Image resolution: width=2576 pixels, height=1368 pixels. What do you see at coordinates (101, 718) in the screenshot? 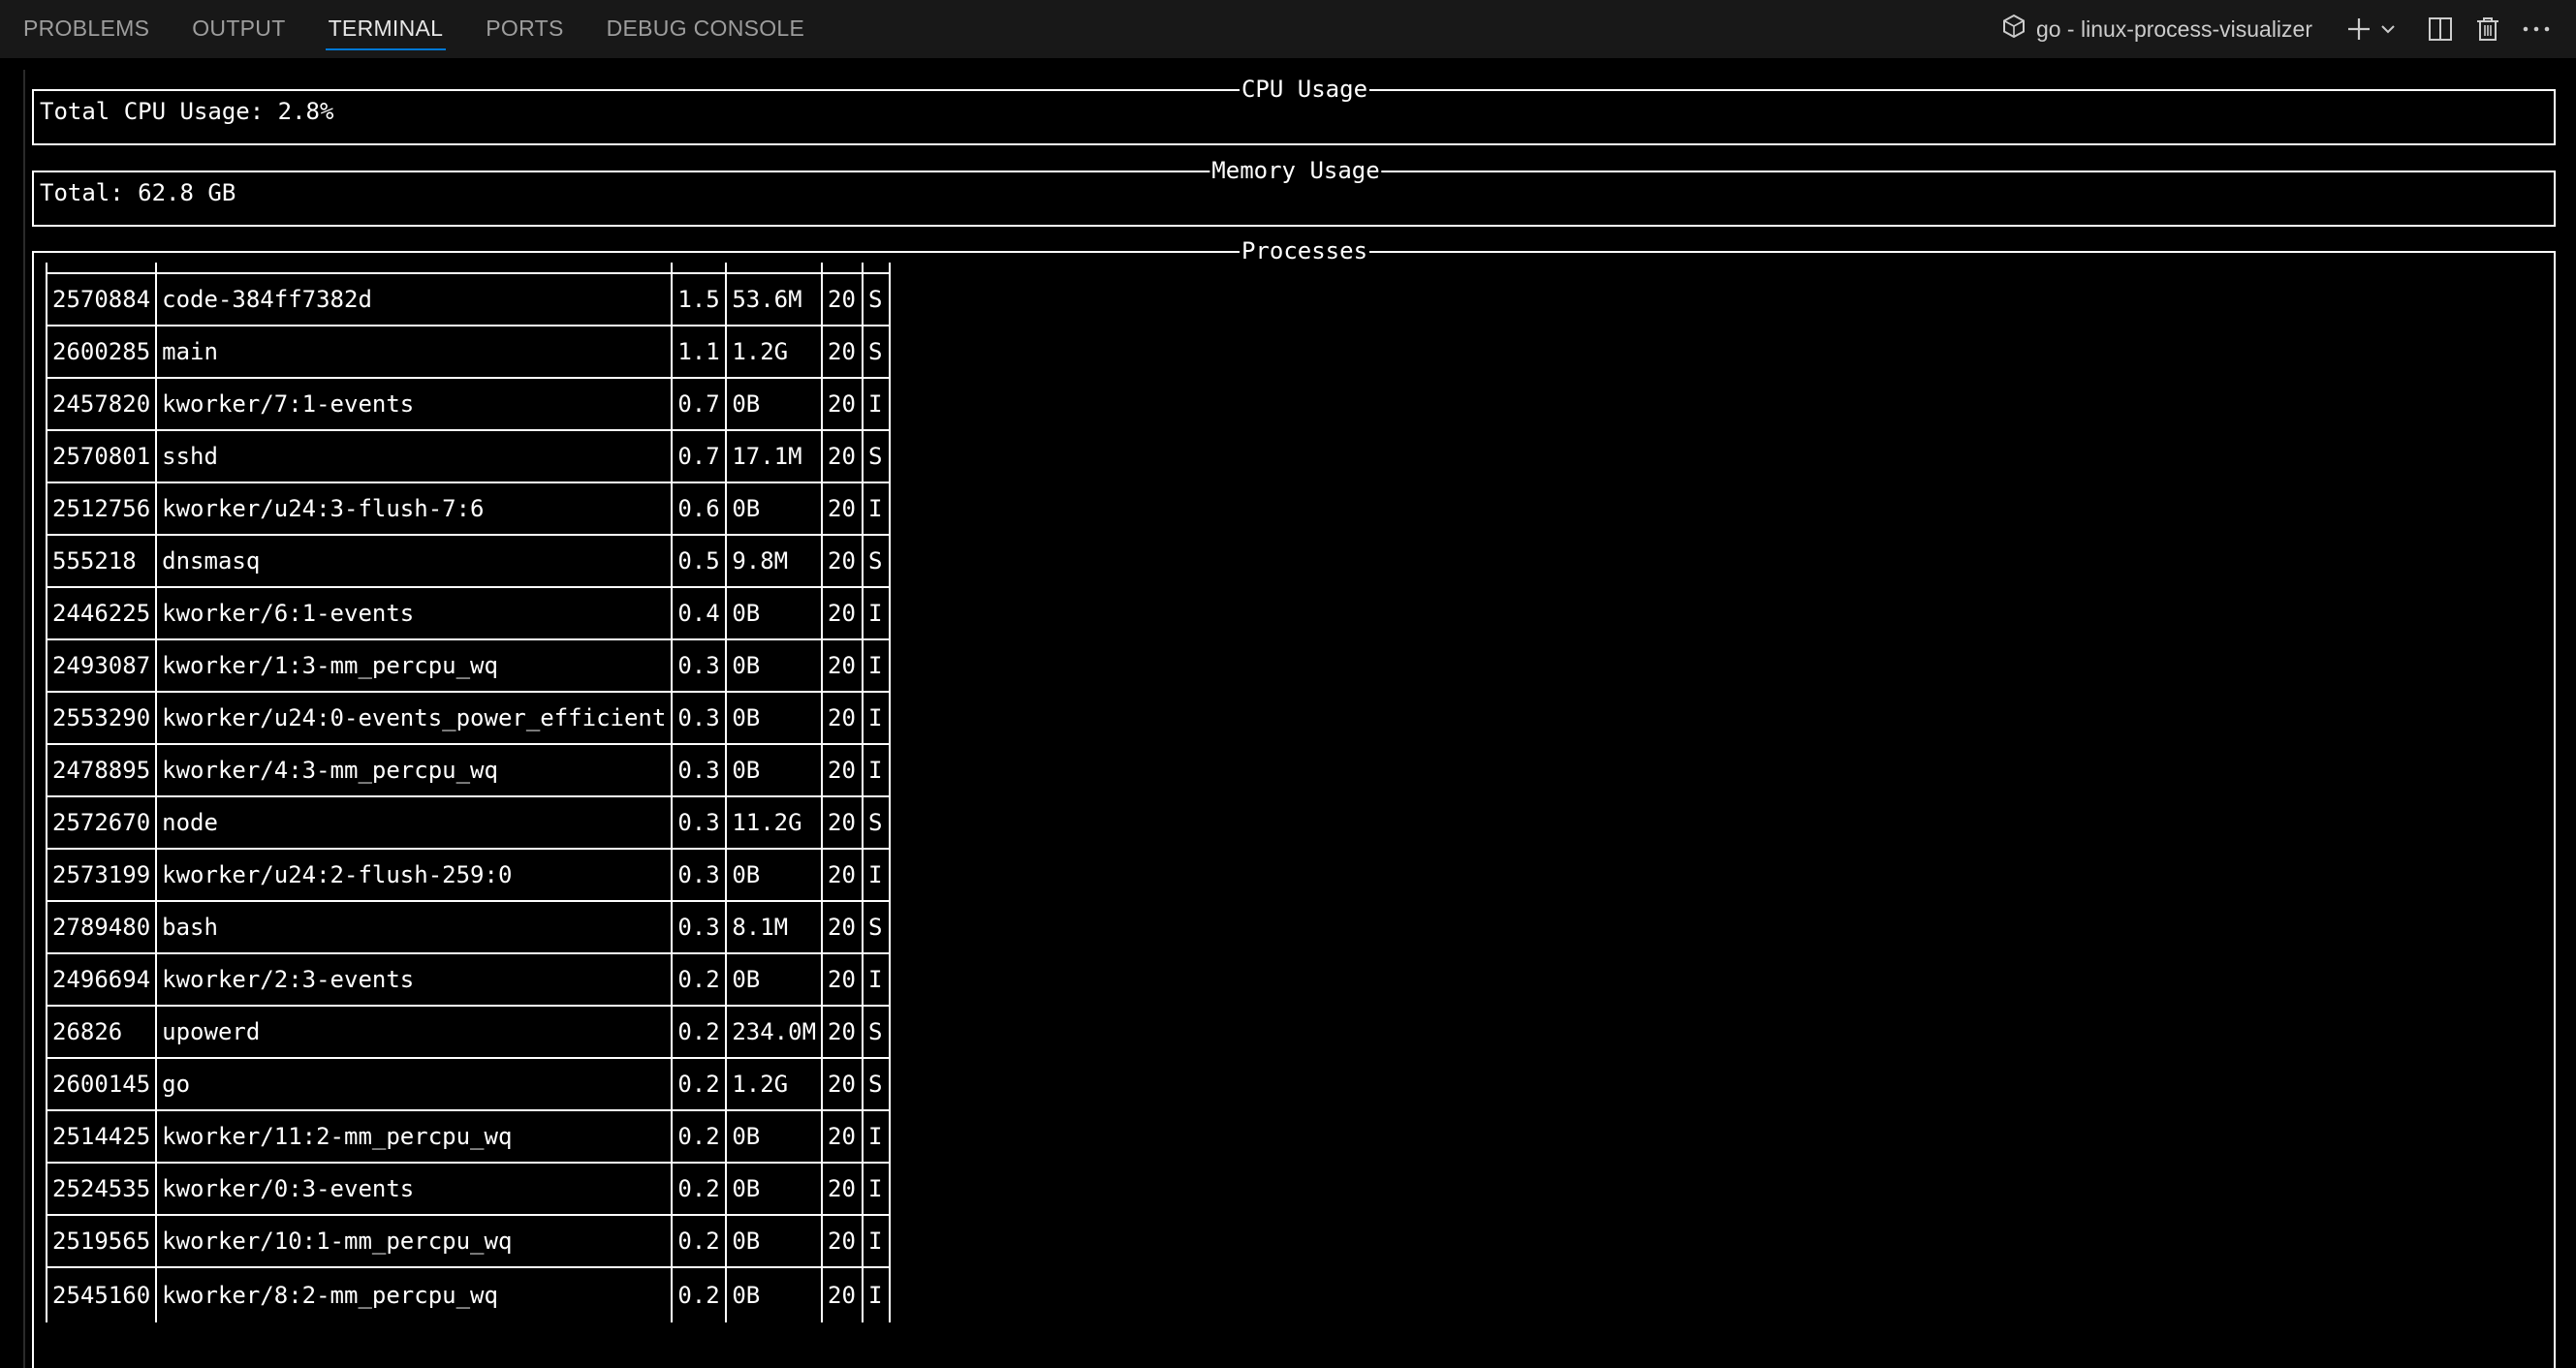
I see `cell-pid: 2553290` at bounding box center [101, 718].